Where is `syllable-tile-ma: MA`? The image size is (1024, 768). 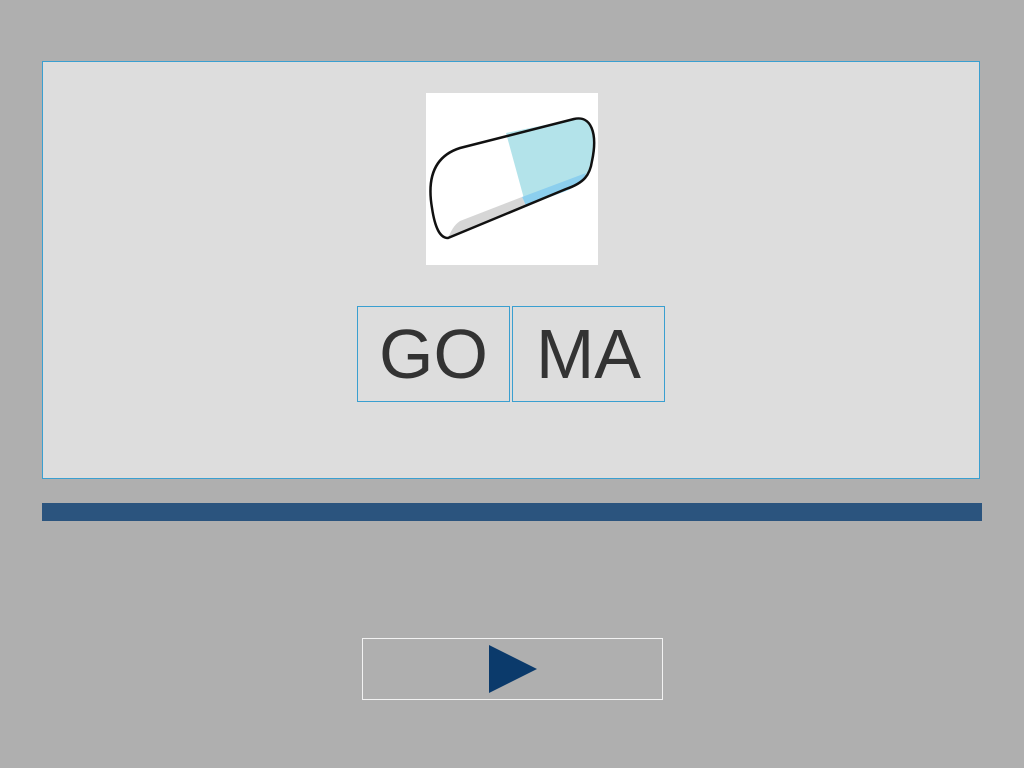
syllable-tile-ma: MA is located at coordinates (588, 354).